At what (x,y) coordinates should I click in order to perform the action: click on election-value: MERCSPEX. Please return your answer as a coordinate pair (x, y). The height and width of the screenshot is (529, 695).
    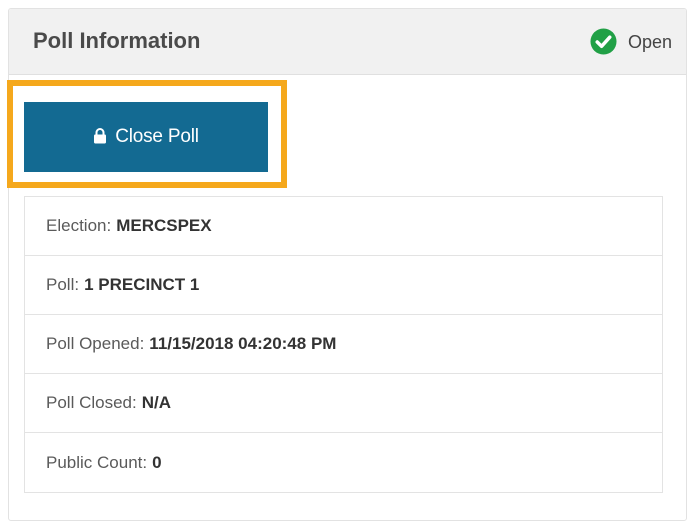
    Looking at the image, I should click on (164, 225).